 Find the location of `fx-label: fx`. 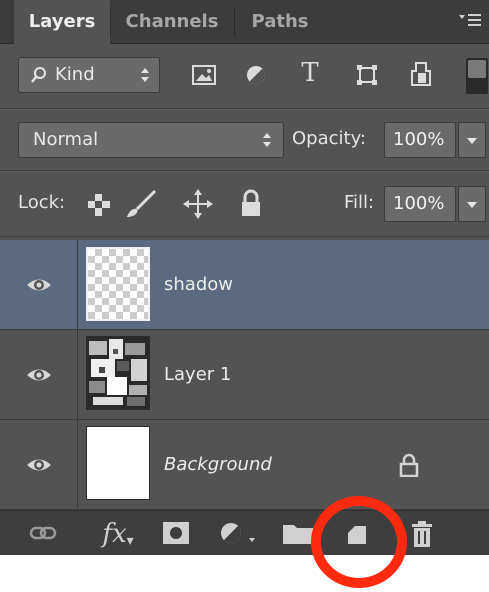

fx-label: fx is located at coordinates (114, 534).